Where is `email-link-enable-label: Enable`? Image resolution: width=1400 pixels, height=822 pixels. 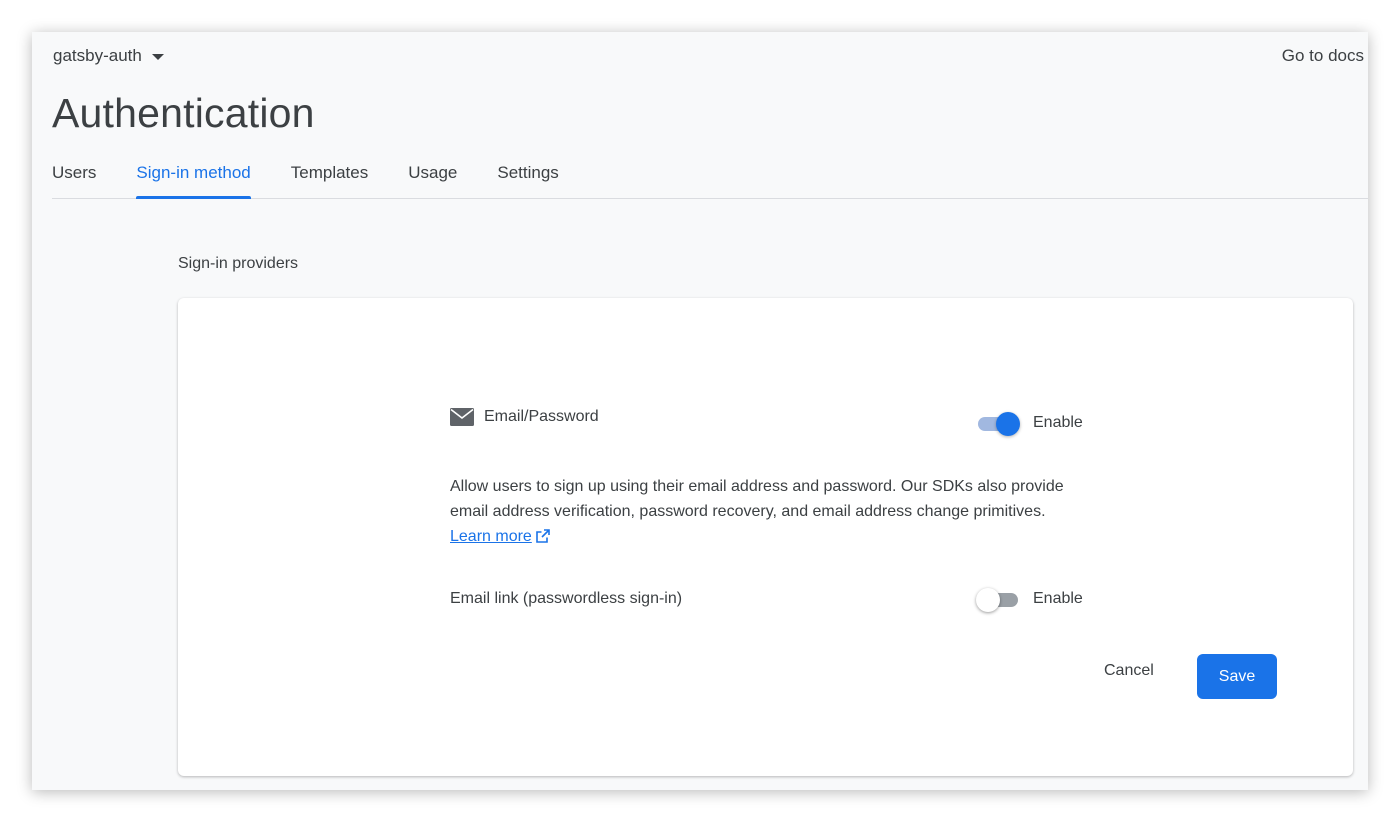
email-link-enable-label: Enable is located at coordinates (1058, 598).